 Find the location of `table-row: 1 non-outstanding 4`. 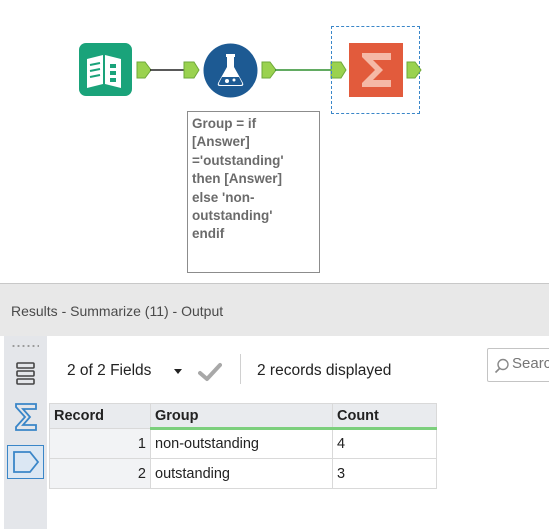

table-row: 1 non-outstanding 4 is located at coordinates (243, 443).